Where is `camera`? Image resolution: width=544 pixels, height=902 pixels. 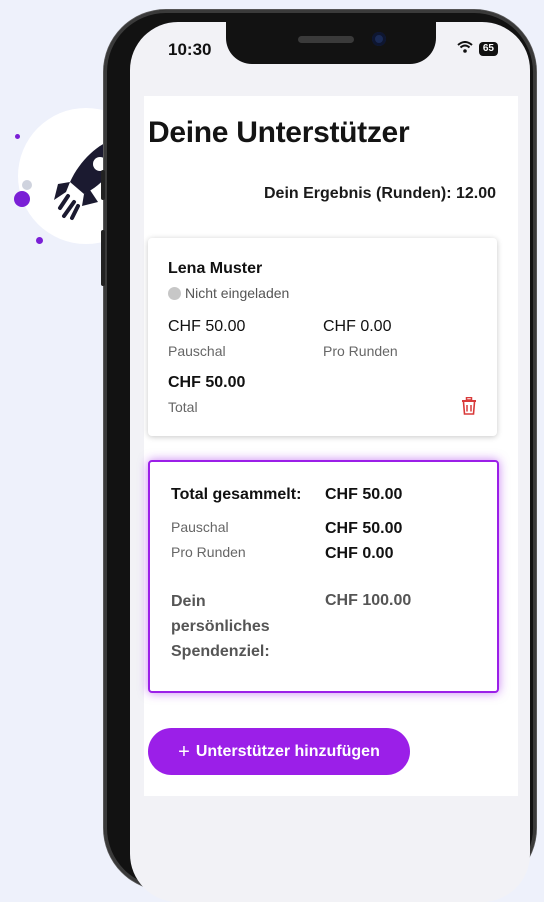
camera is located at coordinates (379, 39).